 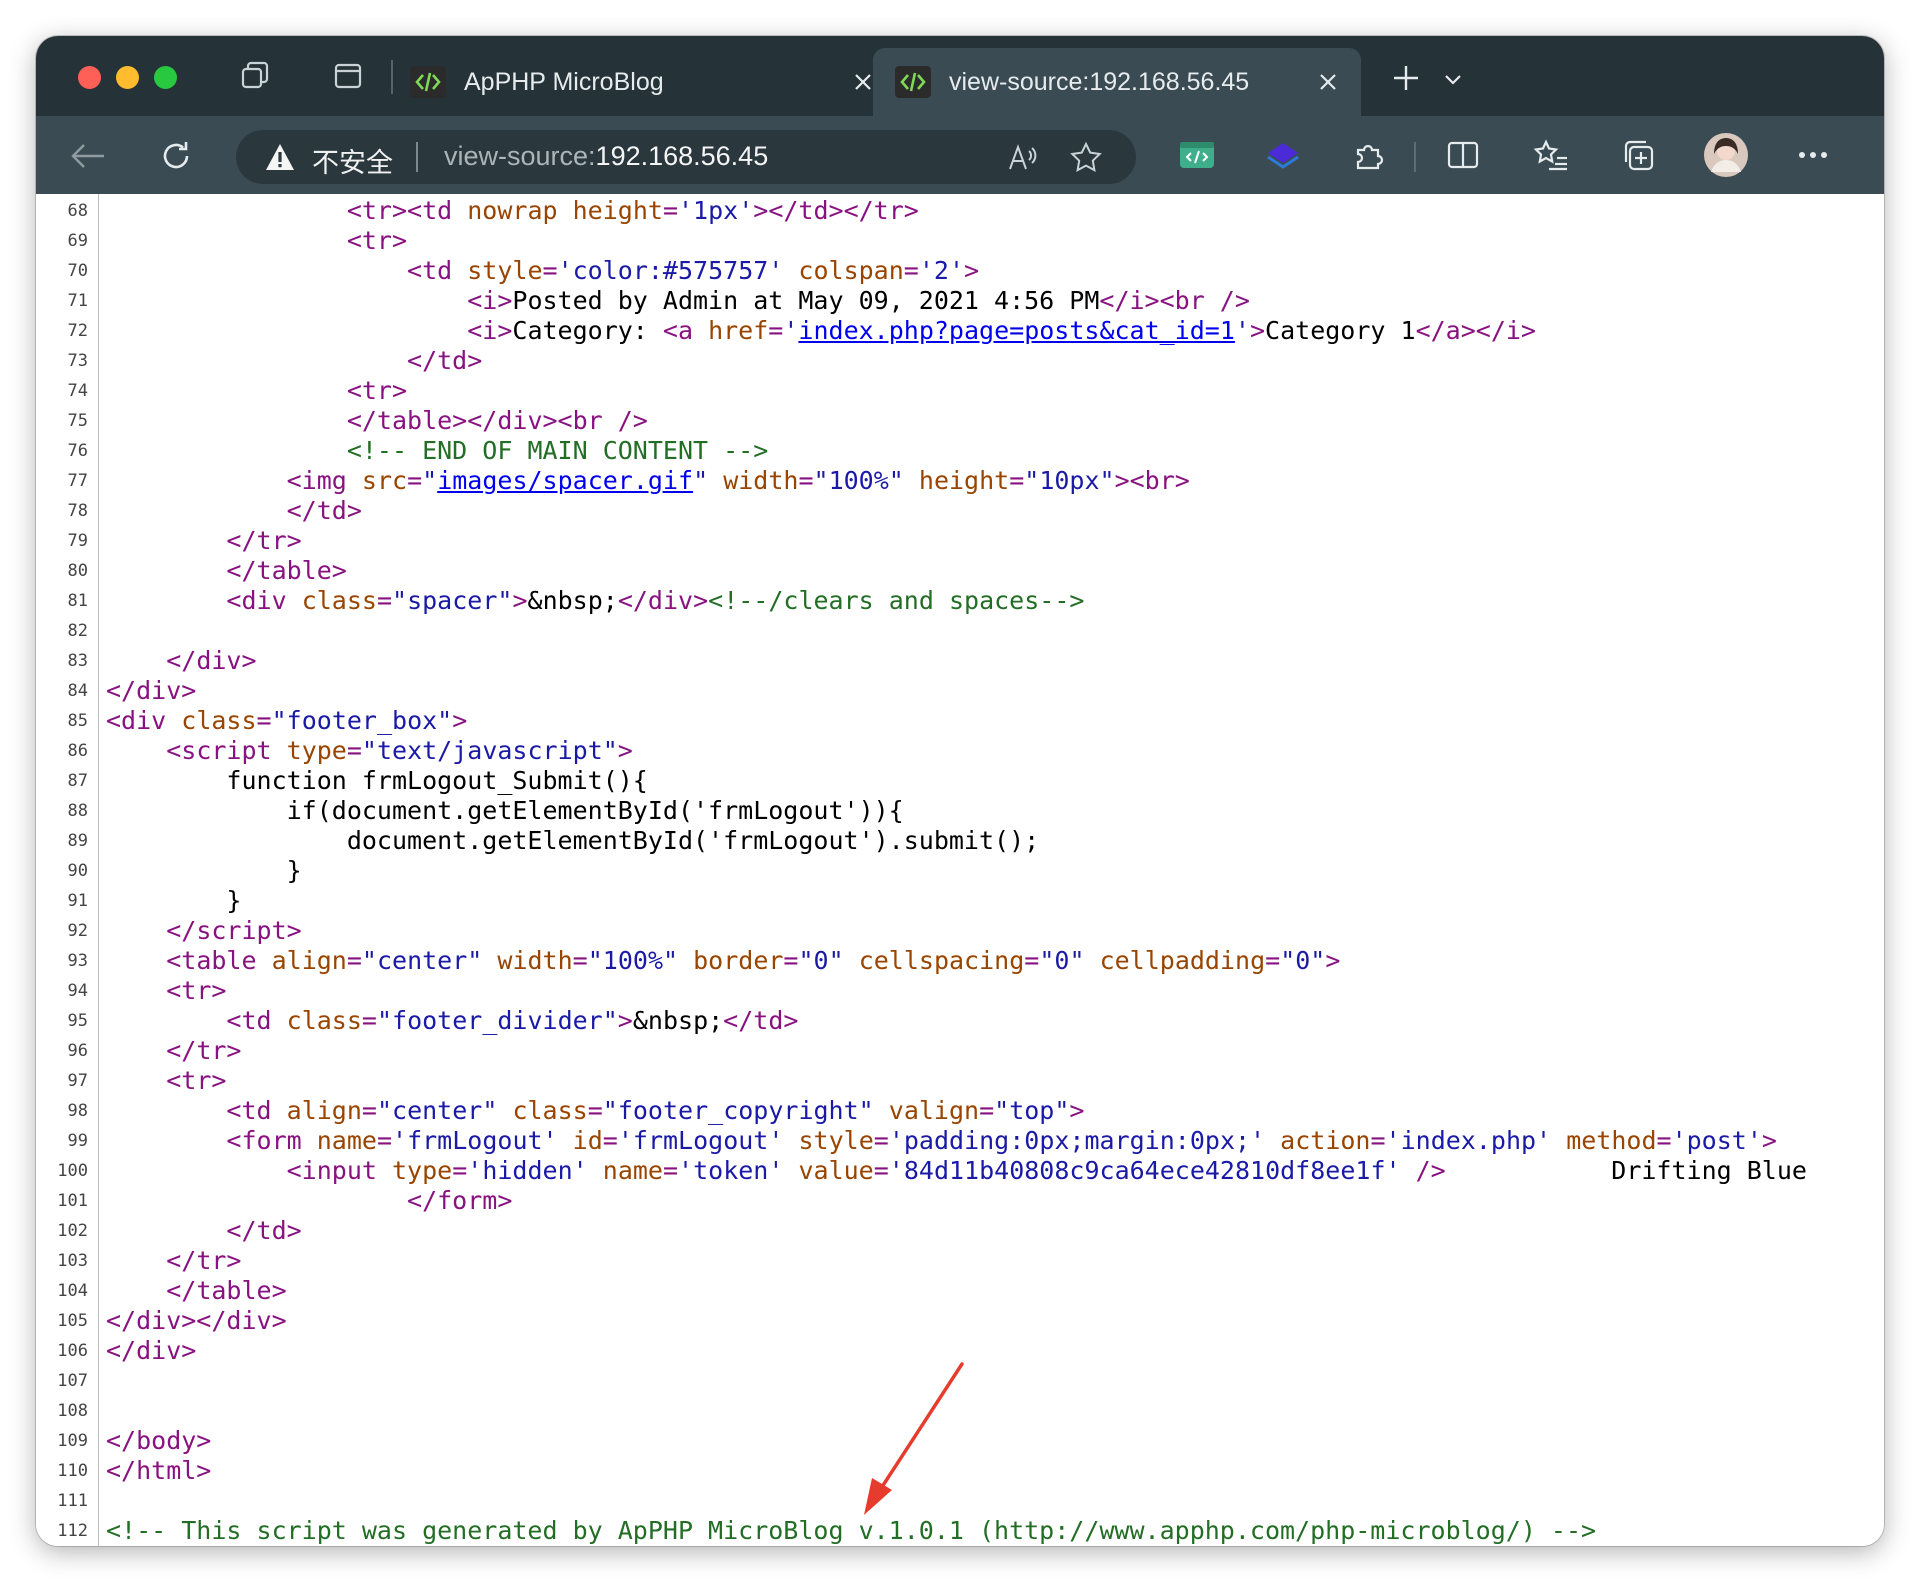 I want to click on collections-icon, so click(x=1639, y=155).